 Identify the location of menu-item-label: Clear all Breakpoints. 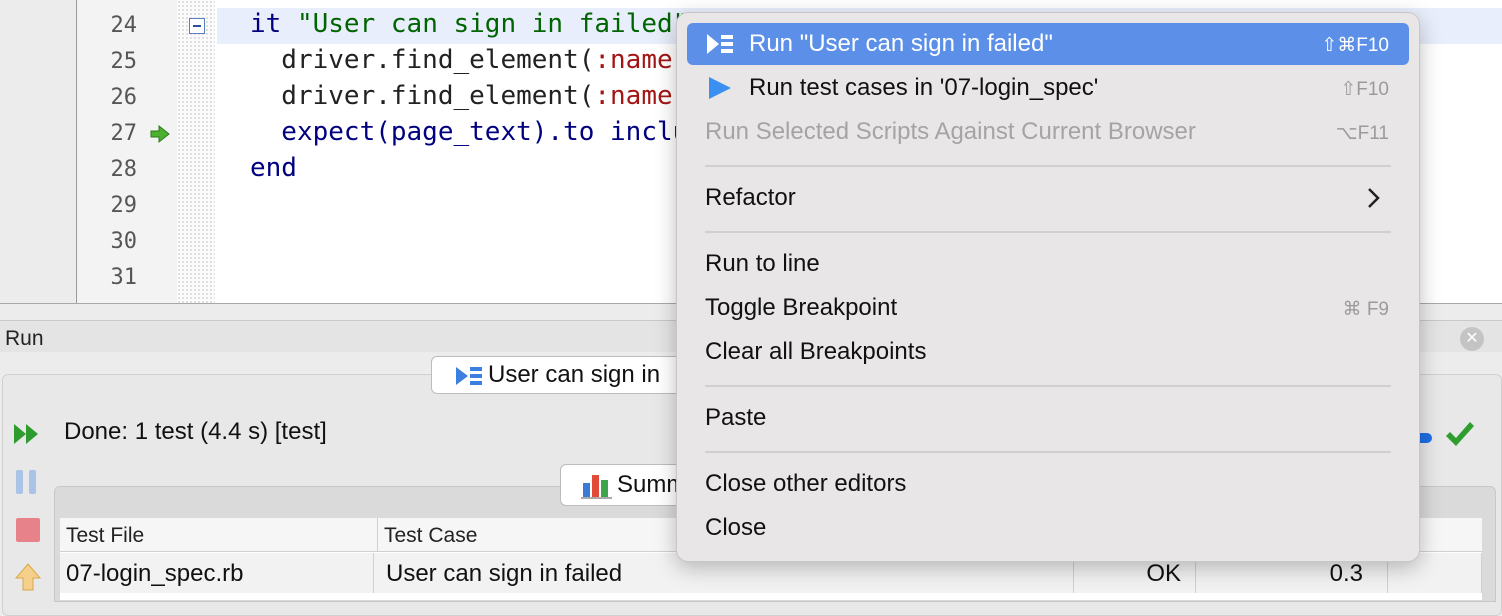
(816, 351).